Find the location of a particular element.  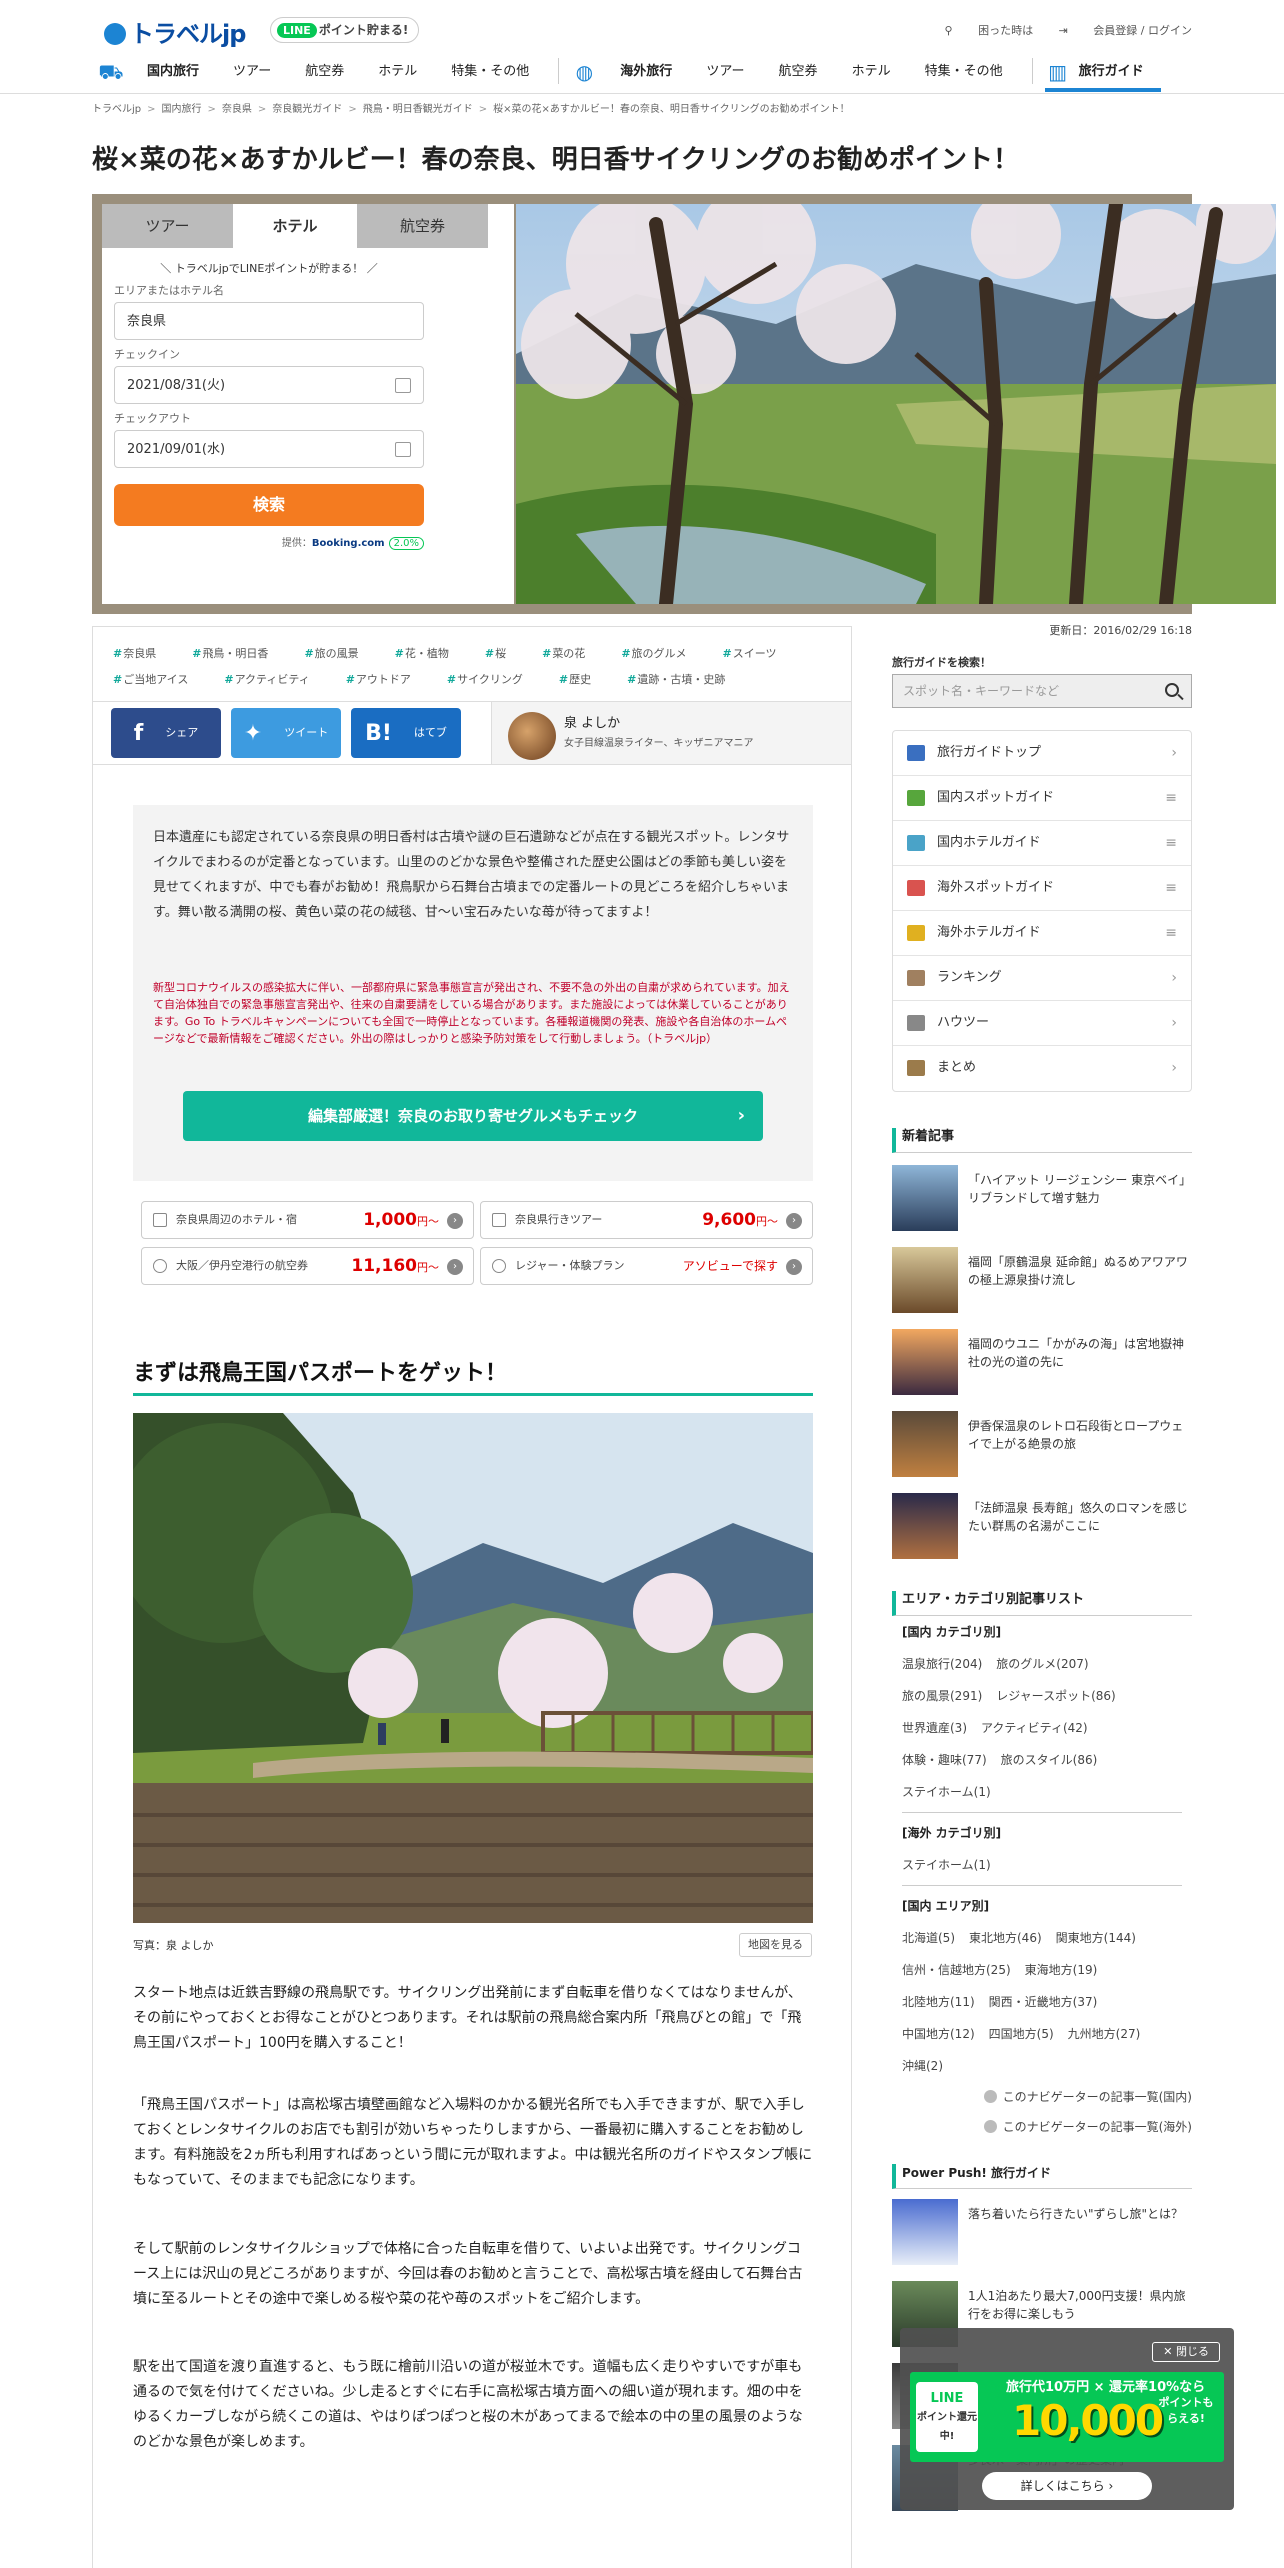

section-heading: まずは飛鳥王国パスポートをゲット！ is located at coordinates (473, 1375).